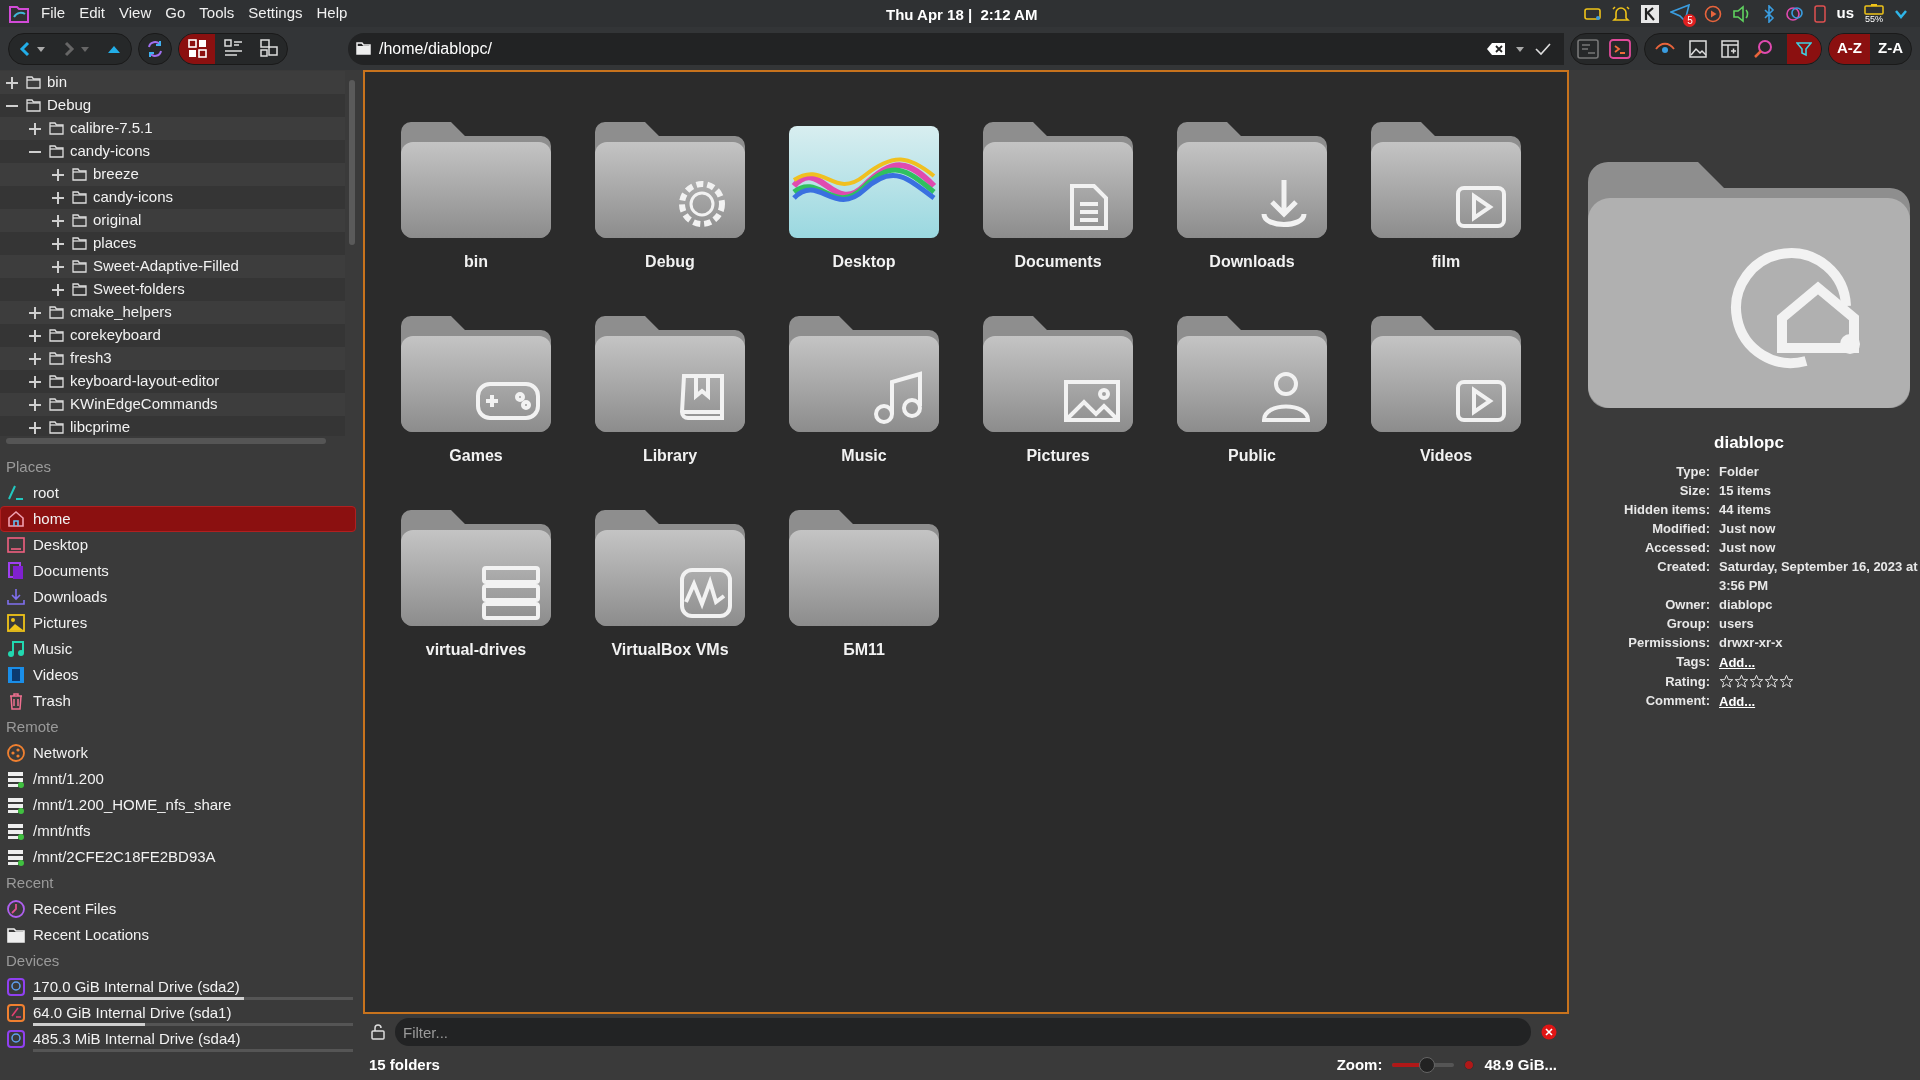 Image resolution: width=1920 pixels, height=1080 pixels. Describe the element at coordinates (1763, 48) in the screenshot. I see `search-icon` at that location.